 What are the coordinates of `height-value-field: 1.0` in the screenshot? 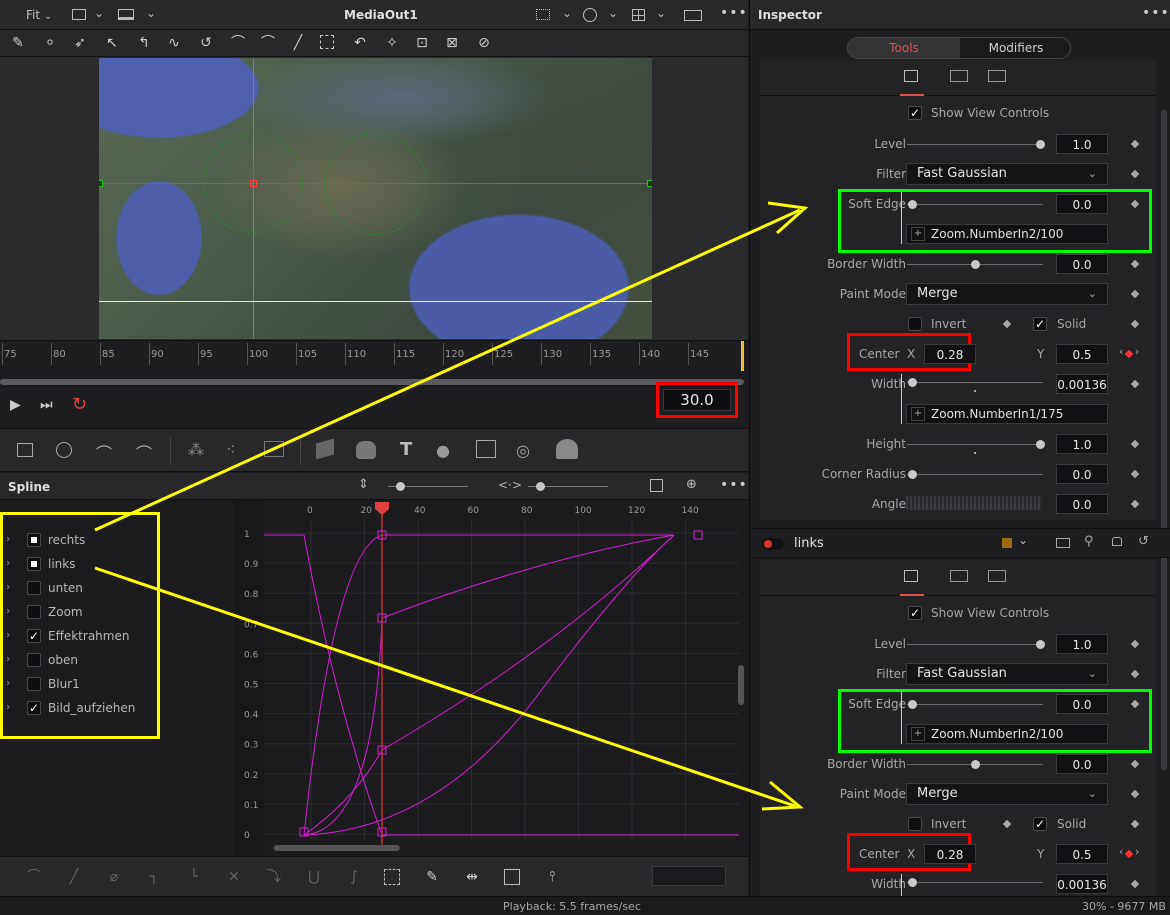 It's located at (1082, 444).